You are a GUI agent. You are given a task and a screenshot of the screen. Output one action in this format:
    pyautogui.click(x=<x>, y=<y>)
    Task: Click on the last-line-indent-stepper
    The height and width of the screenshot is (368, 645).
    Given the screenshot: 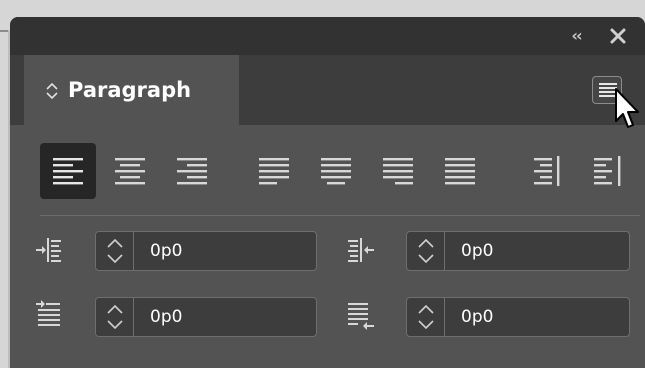 What is the action you would take?
    pyautogui.click(x=426, y=317)
    